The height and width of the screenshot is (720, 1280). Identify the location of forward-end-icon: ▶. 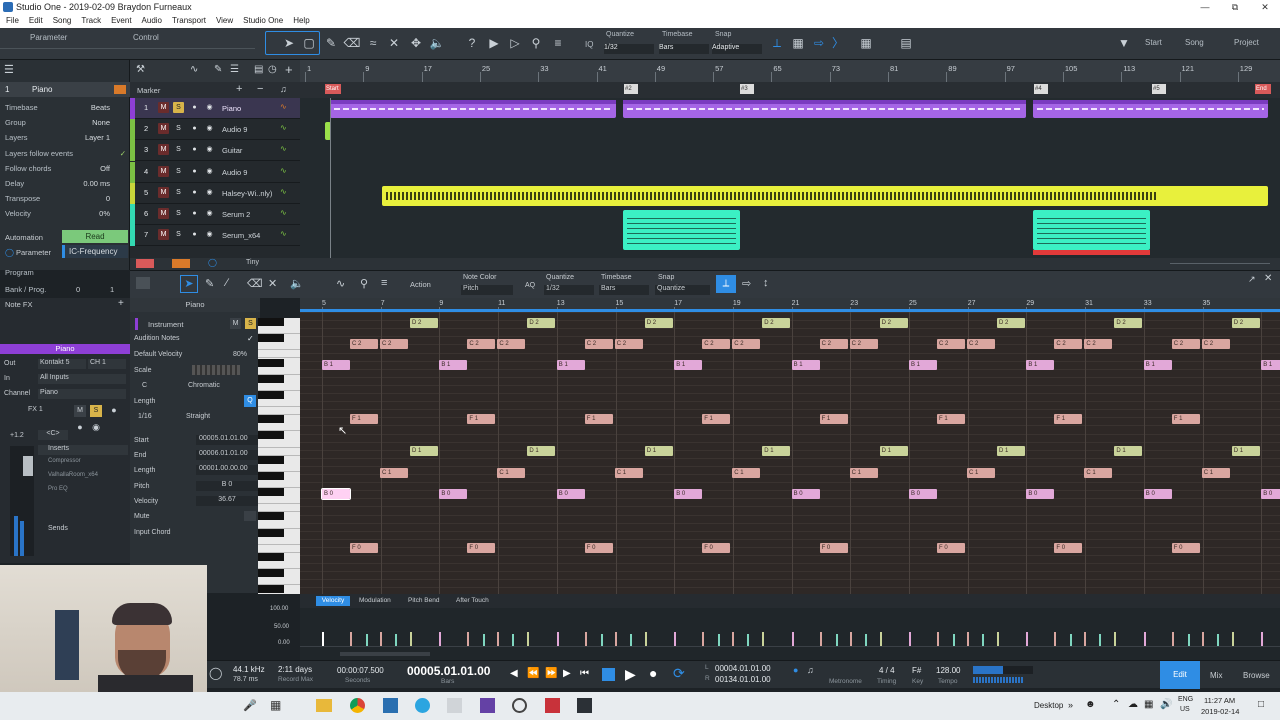
(567, 673).